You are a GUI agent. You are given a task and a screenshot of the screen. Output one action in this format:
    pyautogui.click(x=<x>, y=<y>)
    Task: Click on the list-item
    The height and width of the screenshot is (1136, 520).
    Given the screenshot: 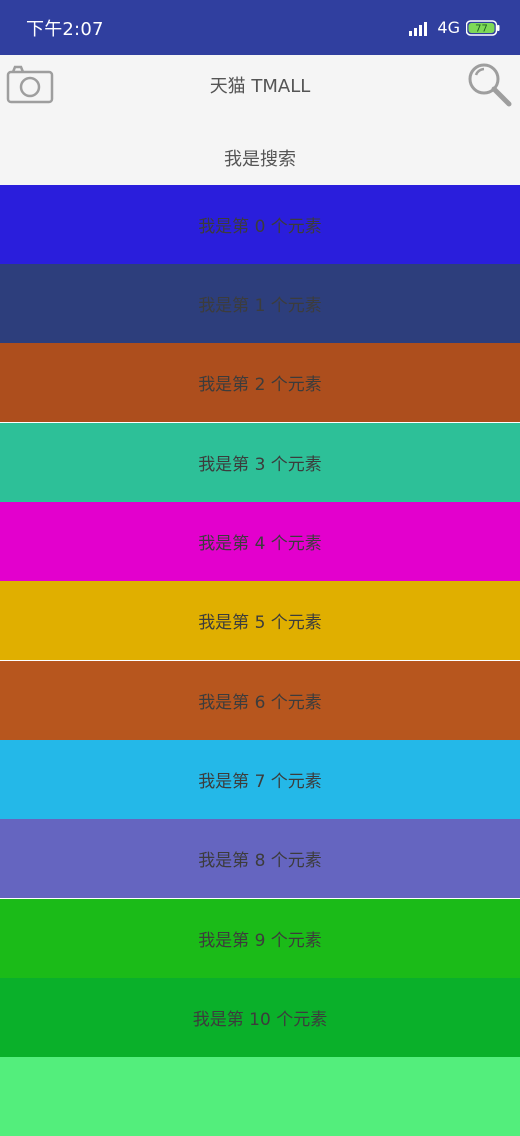 What is the action you would take?
    pyautogui.click(x=260, y=1096)
    